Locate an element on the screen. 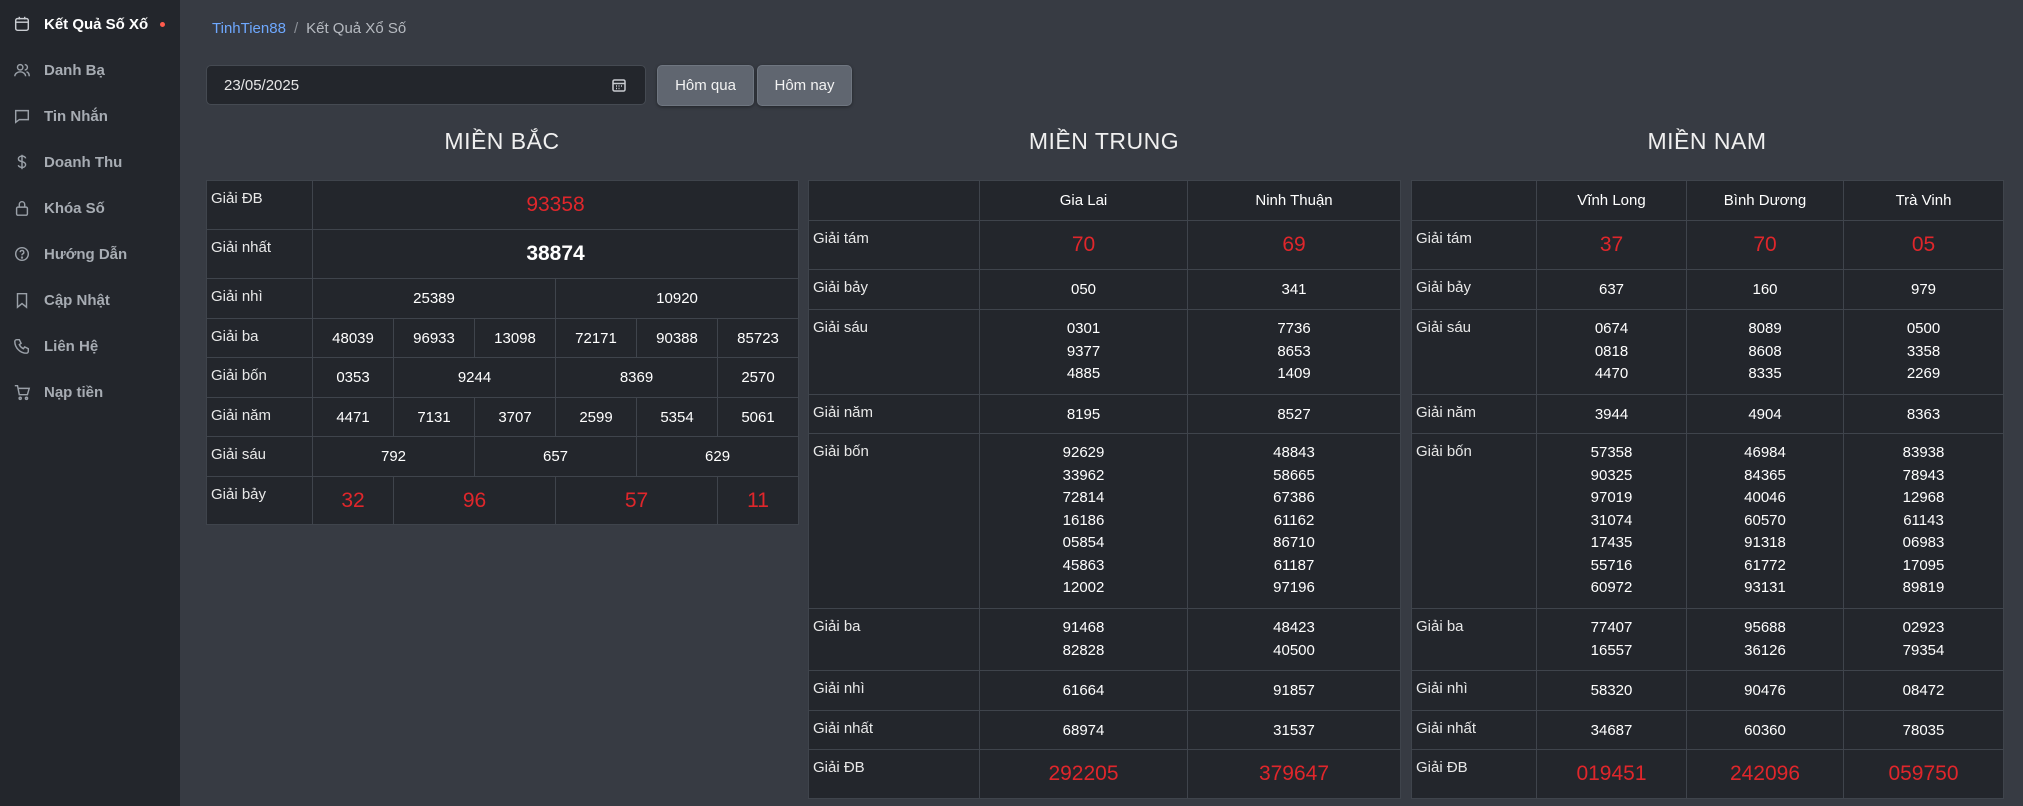 This screenshot has height=806, width=2023. breadcrumb-home-link: TinhTien88 is located at coordinates (249, 28).